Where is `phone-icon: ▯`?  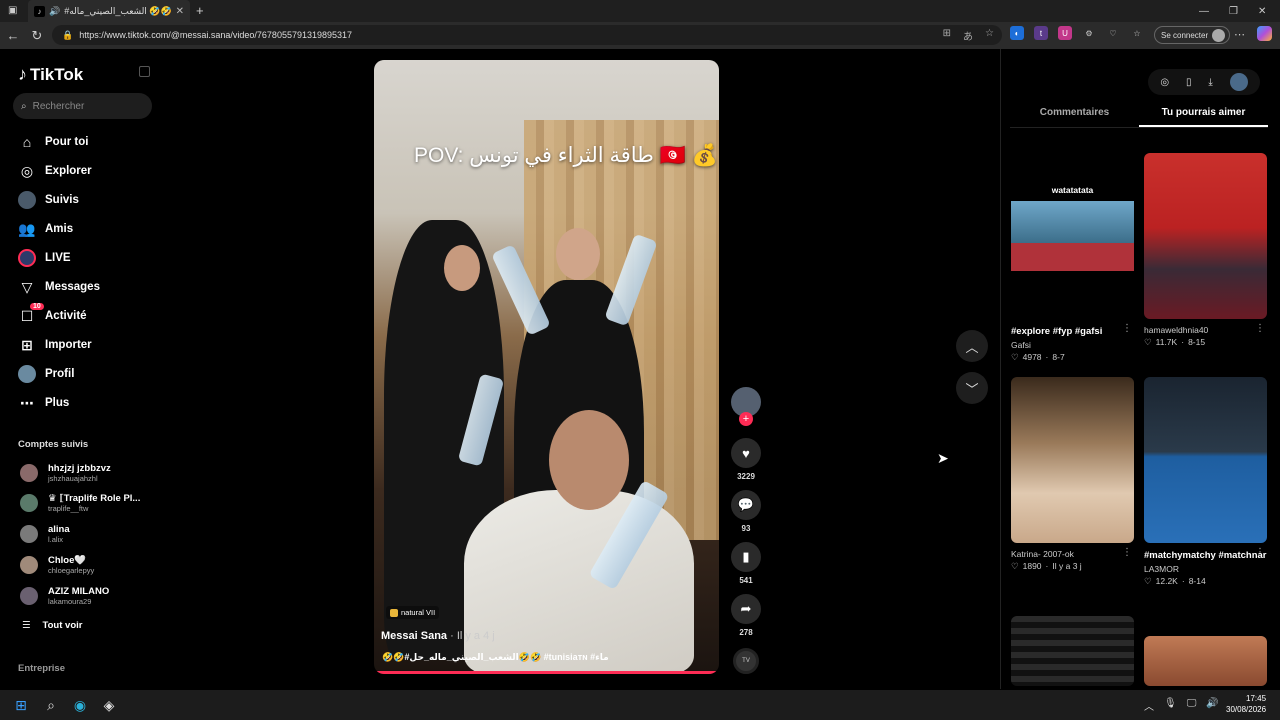
phone-icon: ▯ is located at coordinates (1189, 82).